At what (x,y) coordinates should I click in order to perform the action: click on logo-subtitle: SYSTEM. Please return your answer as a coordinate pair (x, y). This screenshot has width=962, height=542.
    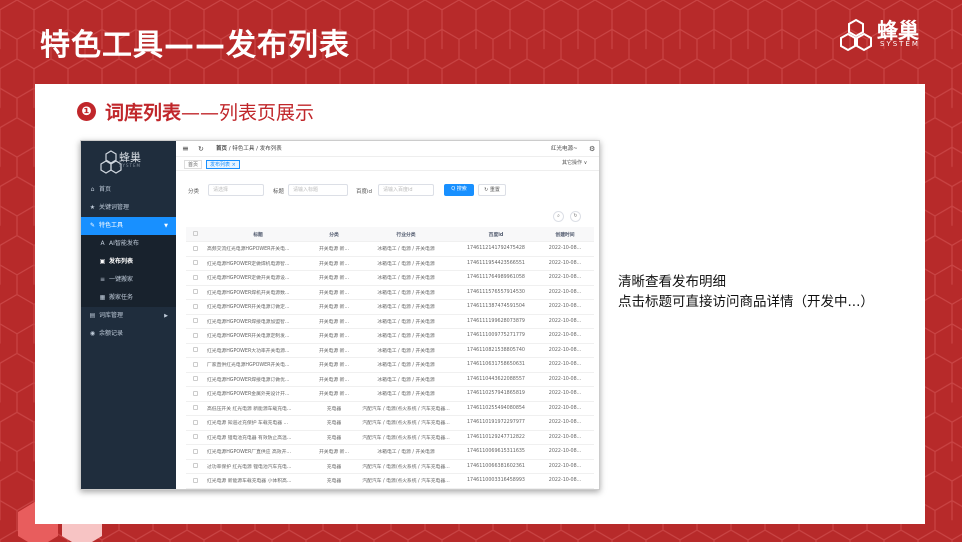
    Looking at the image, I should click on (900, 44).